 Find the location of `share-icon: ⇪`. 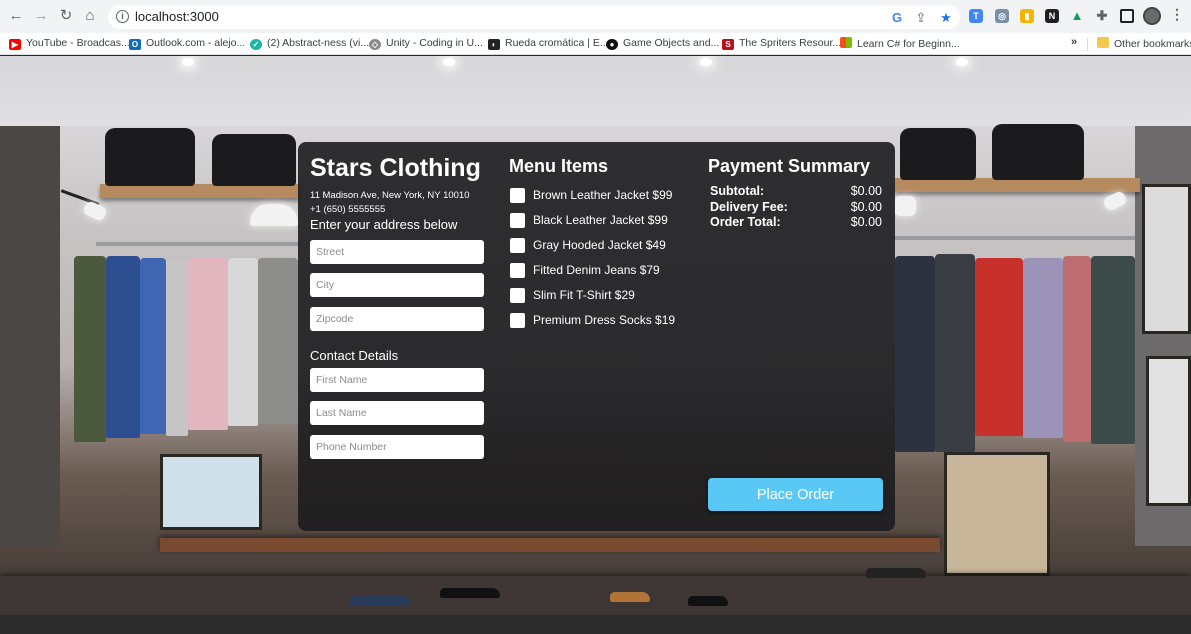

share-icon: ⇪ is located at coordinates (921, 18).